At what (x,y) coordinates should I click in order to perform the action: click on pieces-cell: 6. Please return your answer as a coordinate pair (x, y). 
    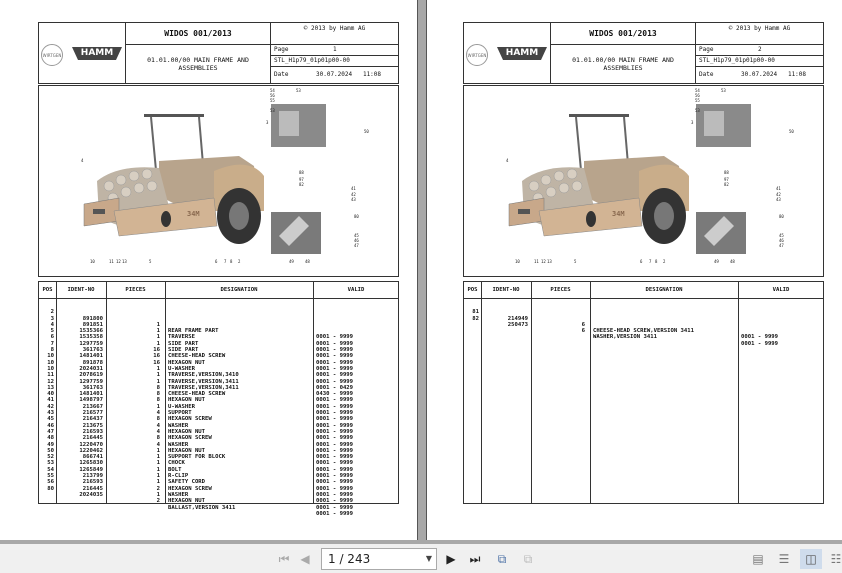
    Looking at the image, I should click on (583, 331).